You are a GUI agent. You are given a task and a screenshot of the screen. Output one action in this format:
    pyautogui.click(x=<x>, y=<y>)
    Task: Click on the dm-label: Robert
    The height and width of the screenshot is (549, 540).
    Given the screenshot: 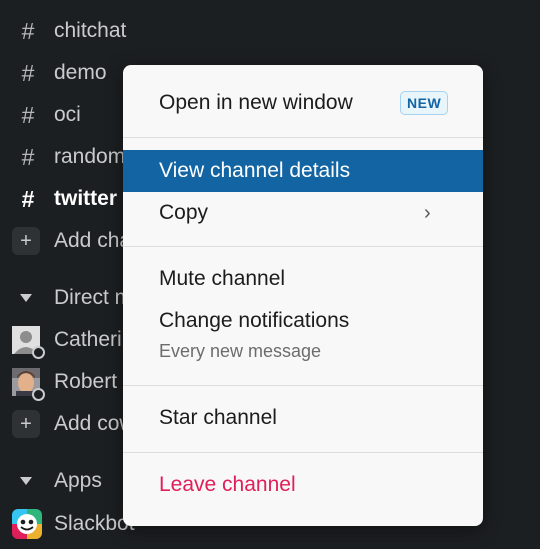 What is the action you would take?
    pyautogui.click(x=86, y=381)
    